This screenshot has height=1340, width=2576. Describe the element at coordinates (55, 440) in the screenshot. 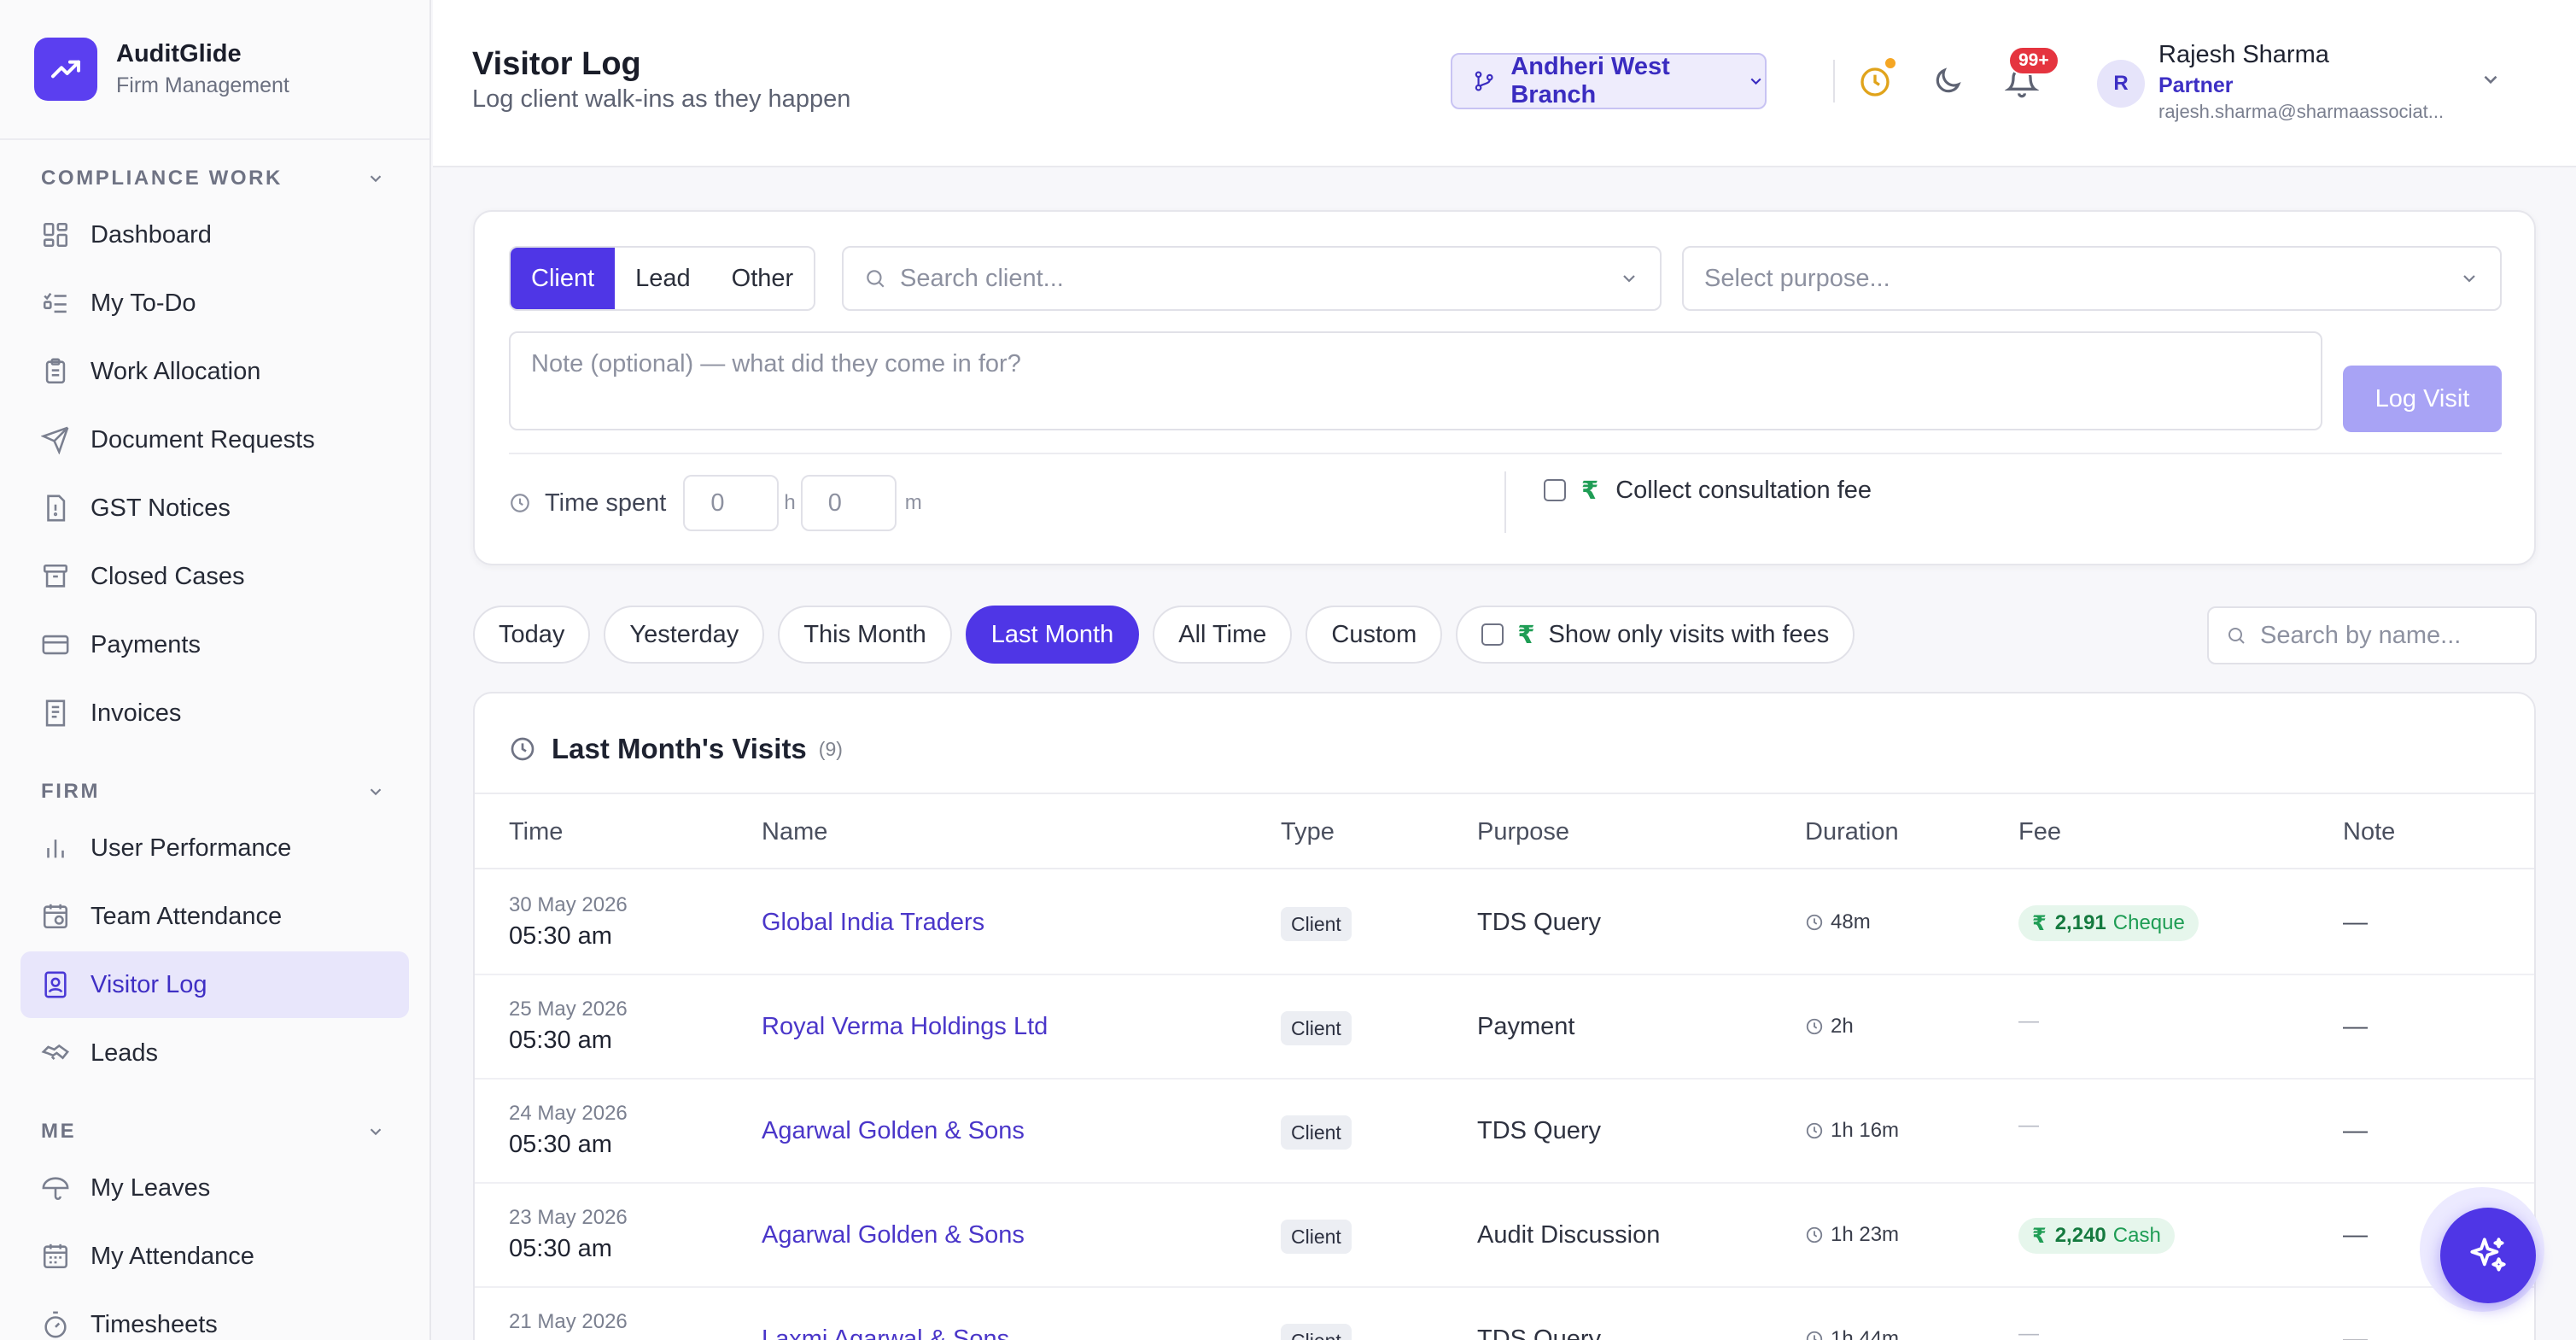

I see `send-icon` at that location.